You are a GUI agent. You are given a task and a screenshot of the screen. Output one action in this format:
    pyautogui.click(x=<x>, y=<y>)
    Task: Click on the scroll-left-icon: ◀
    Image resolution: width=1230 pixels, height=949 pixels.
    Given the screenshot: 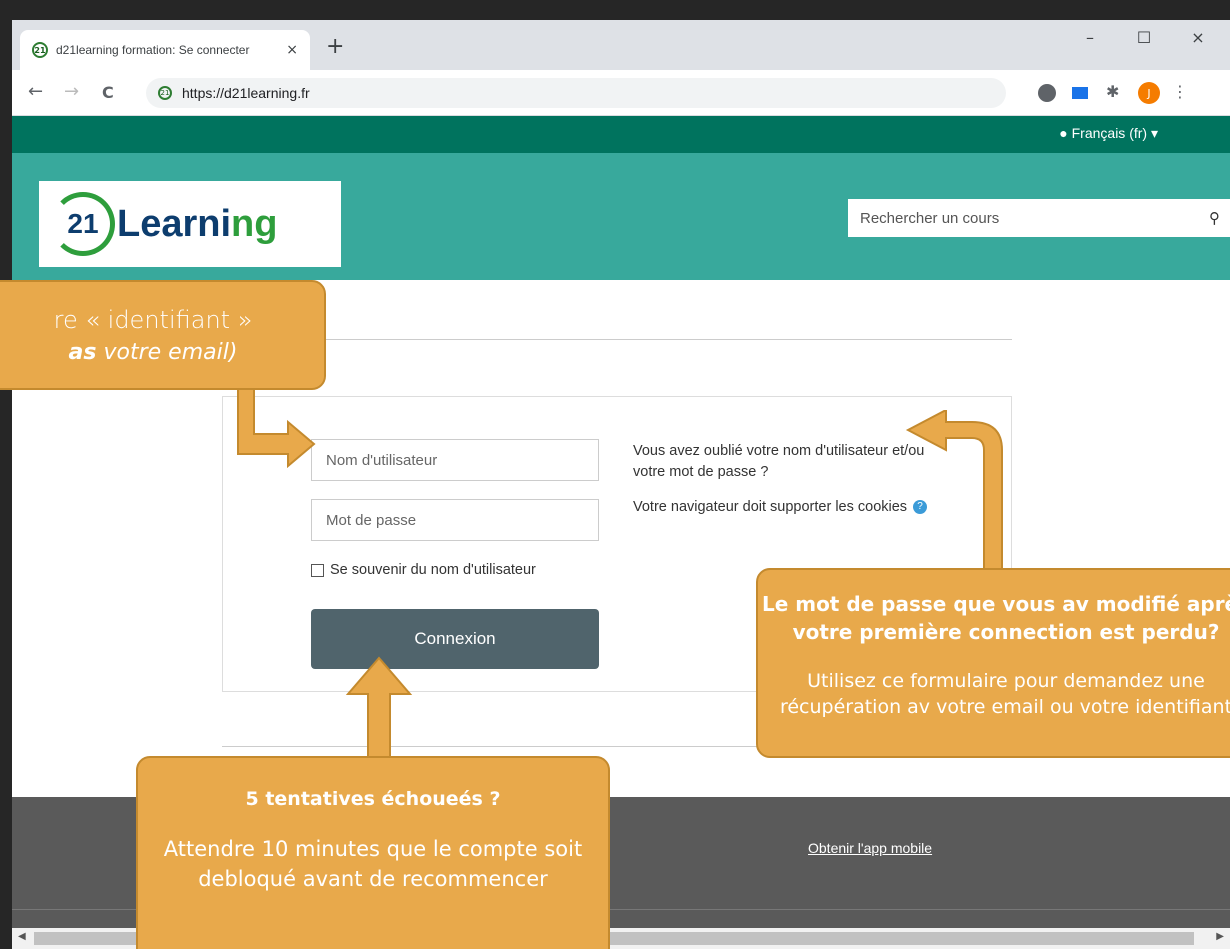 What is the action you would take?
    pyautogui.click(x=22, y=936)
    